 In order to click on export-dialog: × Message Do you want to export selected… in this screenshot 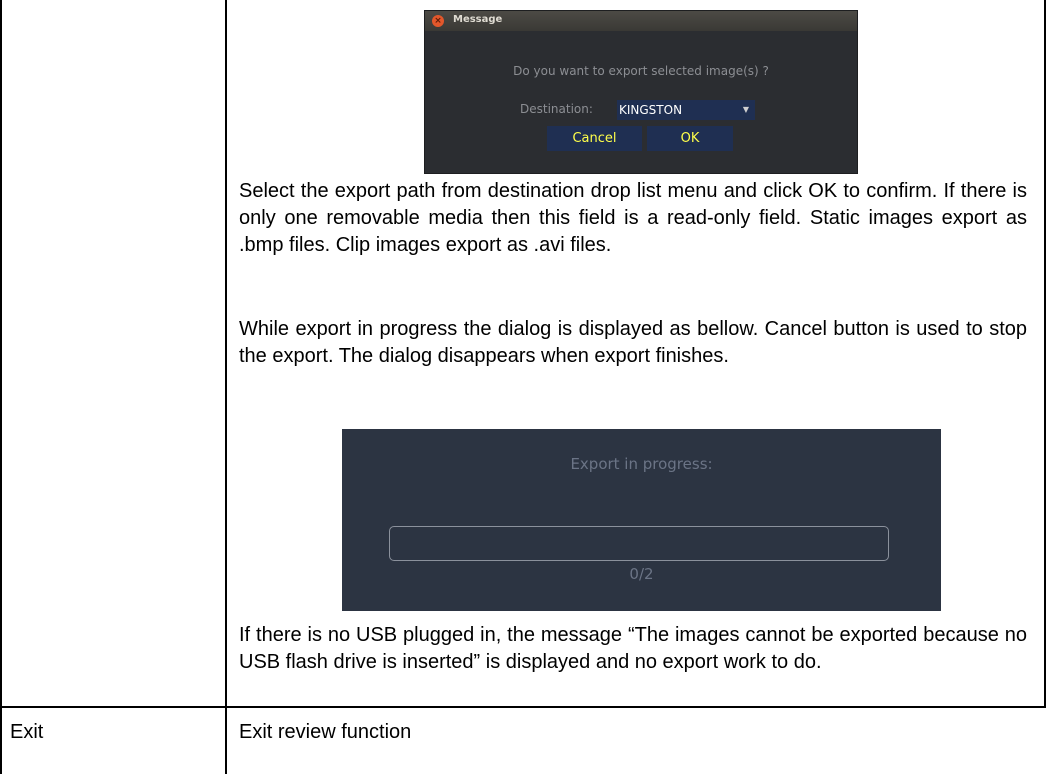, I will do `click(641, 92)`.